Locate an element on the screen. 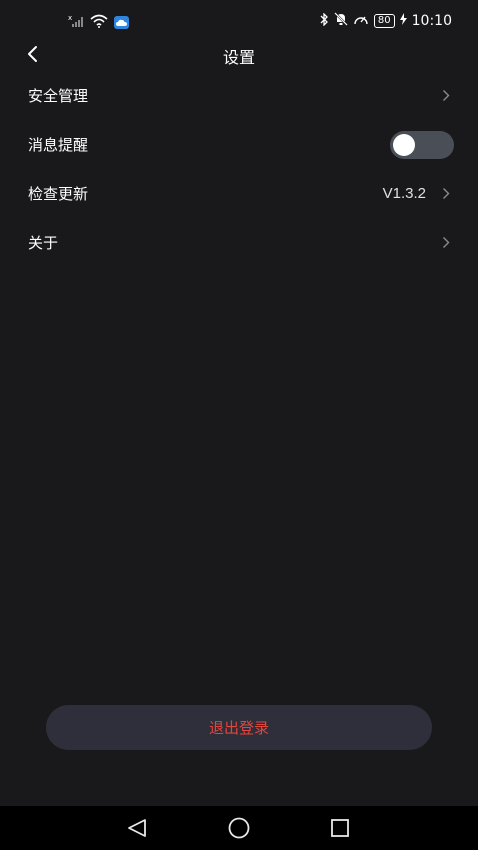 Image resolution: width=478 pixels, height=850 pixels. system-home-button is located at coordinates (239, 828).